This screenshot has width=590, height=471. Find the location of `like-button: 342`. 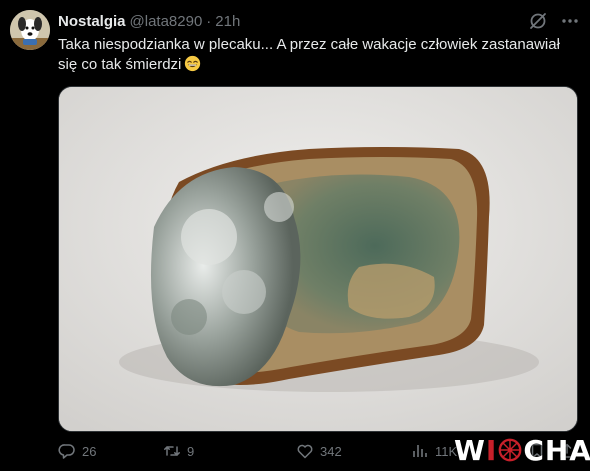

like-button: 342 is located at coordinates (319, 451).